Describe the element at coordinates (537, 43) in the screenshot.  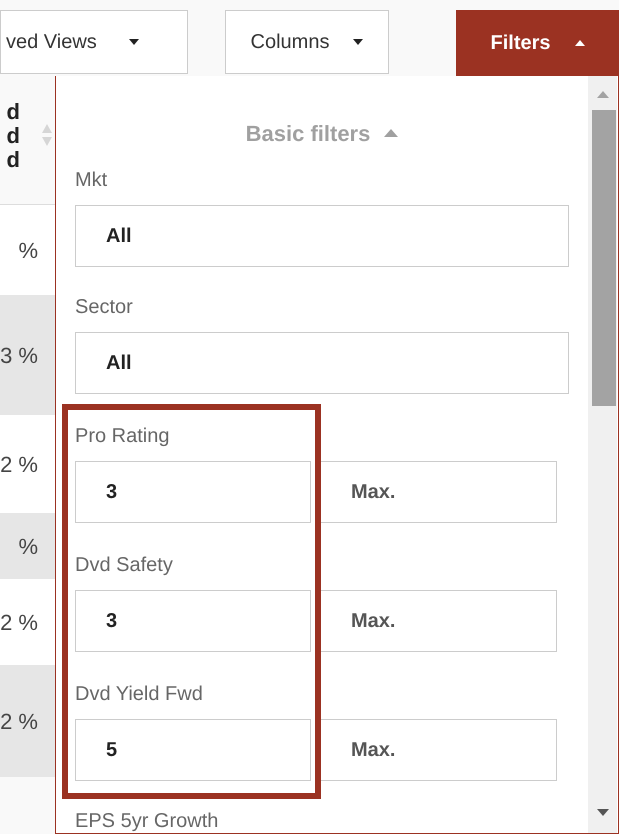
I see `toolbar-button: Filters` at that location.